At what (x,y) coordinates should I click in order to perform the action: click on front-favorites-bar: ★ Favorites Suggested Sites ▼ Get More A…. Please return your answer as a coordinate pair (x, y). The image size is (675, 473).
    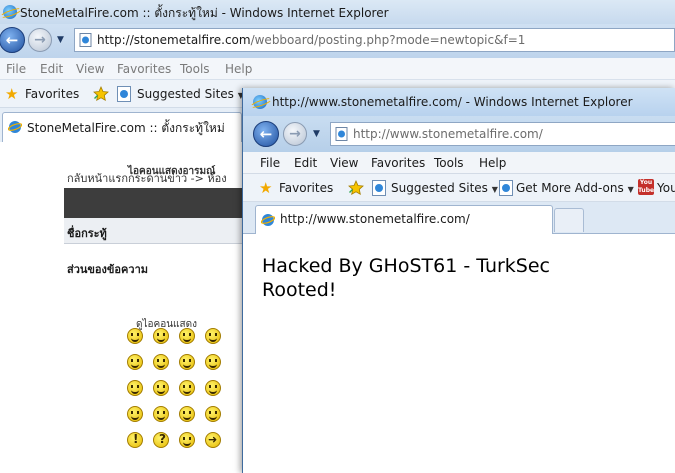
    Looking at the image, I should click on (459, 188).